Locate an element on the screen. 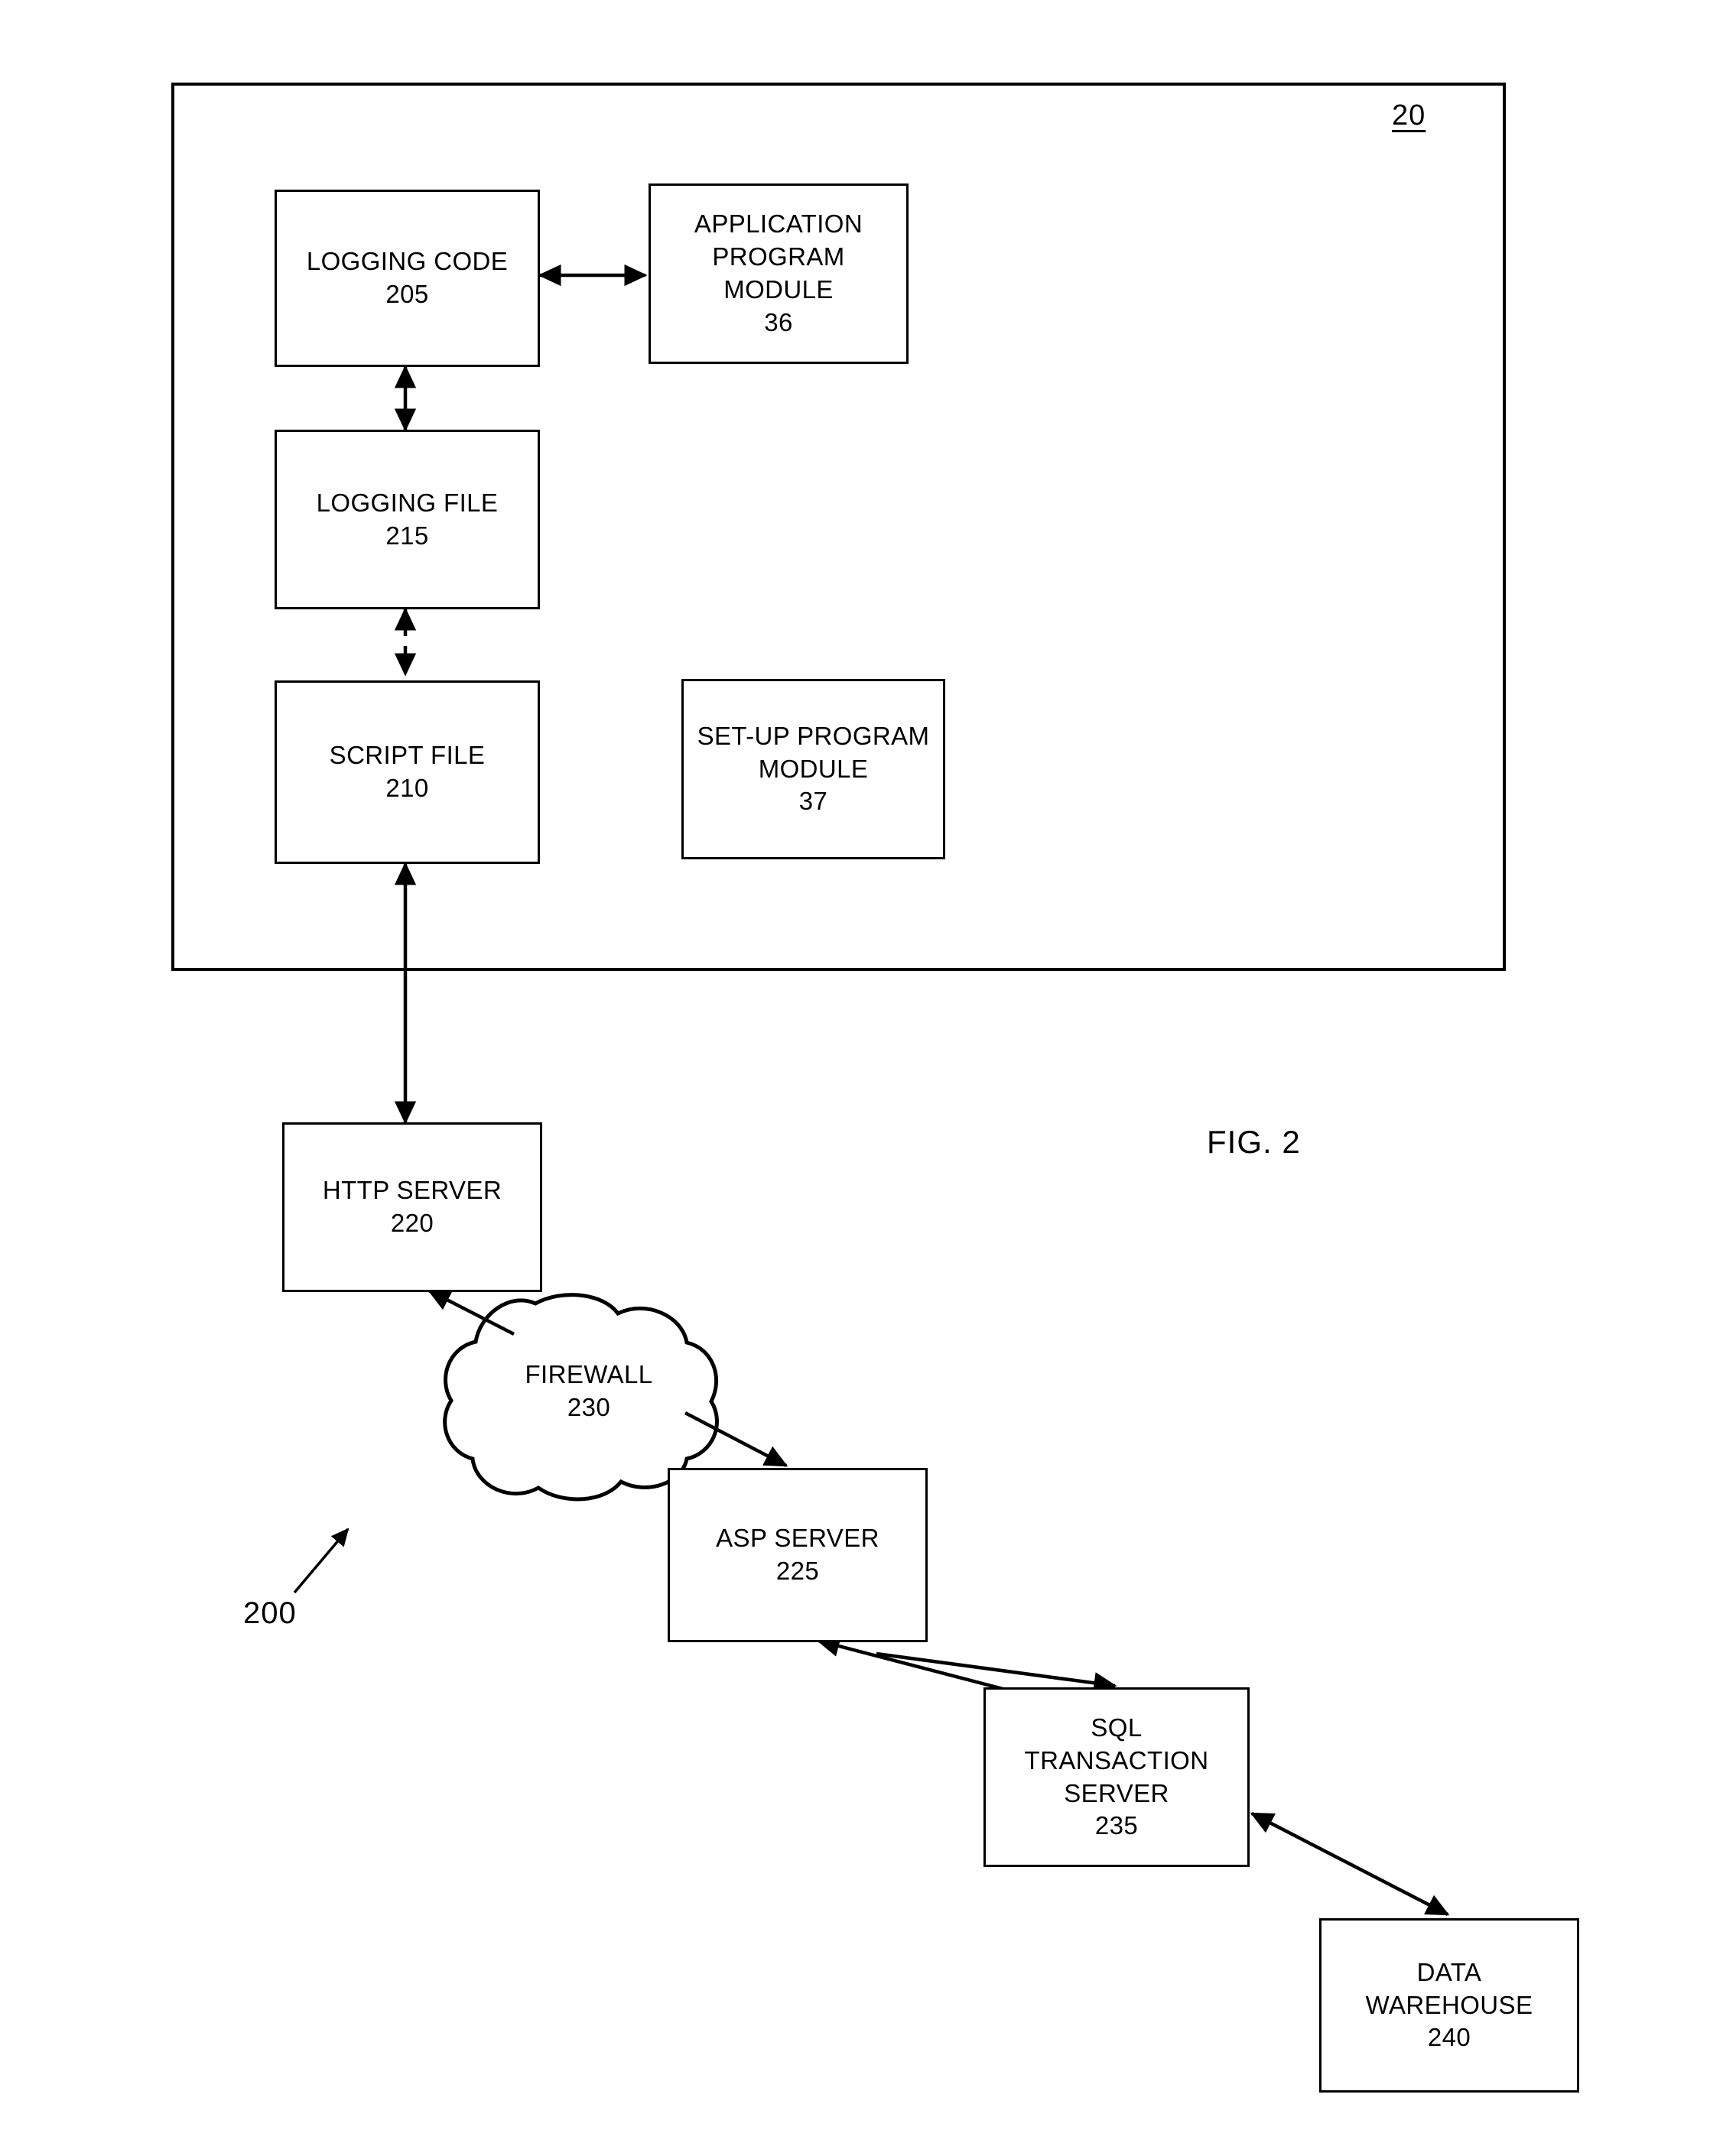 Image resolution: width=1723 pixels, height=2156 pixels. node-asp-server-text: ASP SERVER 225 is located at coordinates (797, 1554).